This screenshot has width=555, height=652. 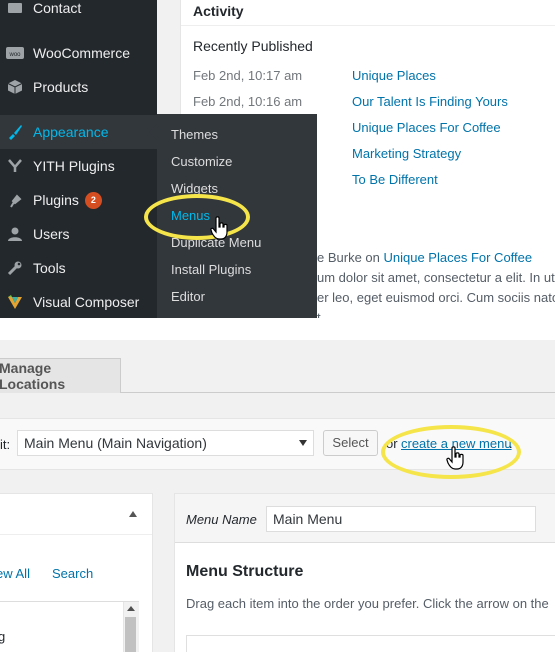 What do you see at coordinates (49, 268) in the screenshot?
I see `sidebar-item-label: Tools` at bounding box center [49, 268].